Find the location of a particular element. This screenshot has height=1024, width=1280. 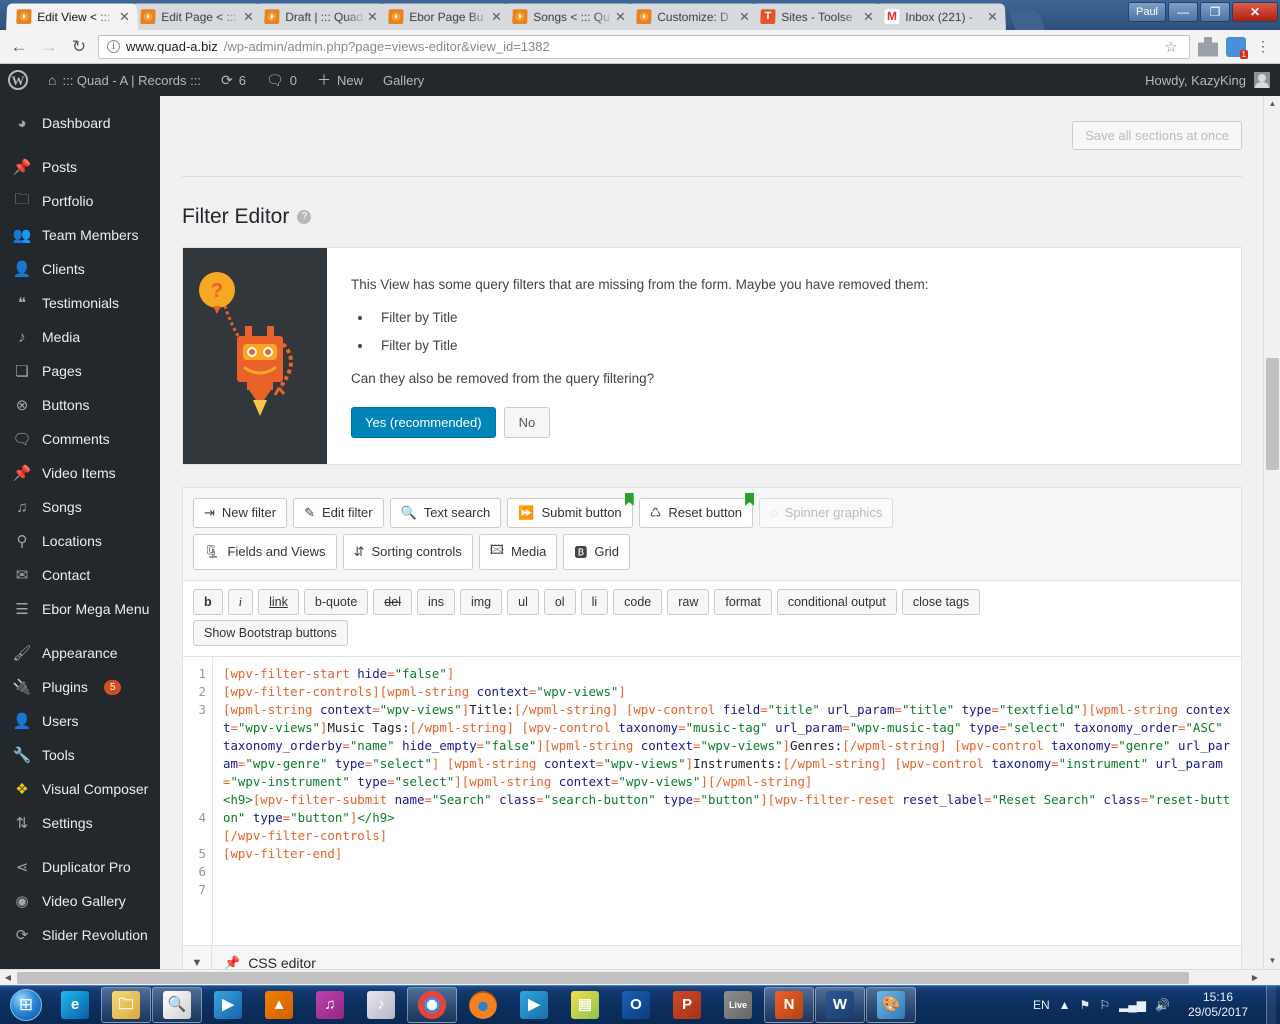

bookmark-star-icon: ☆ is located at coordinates (1171, 47).